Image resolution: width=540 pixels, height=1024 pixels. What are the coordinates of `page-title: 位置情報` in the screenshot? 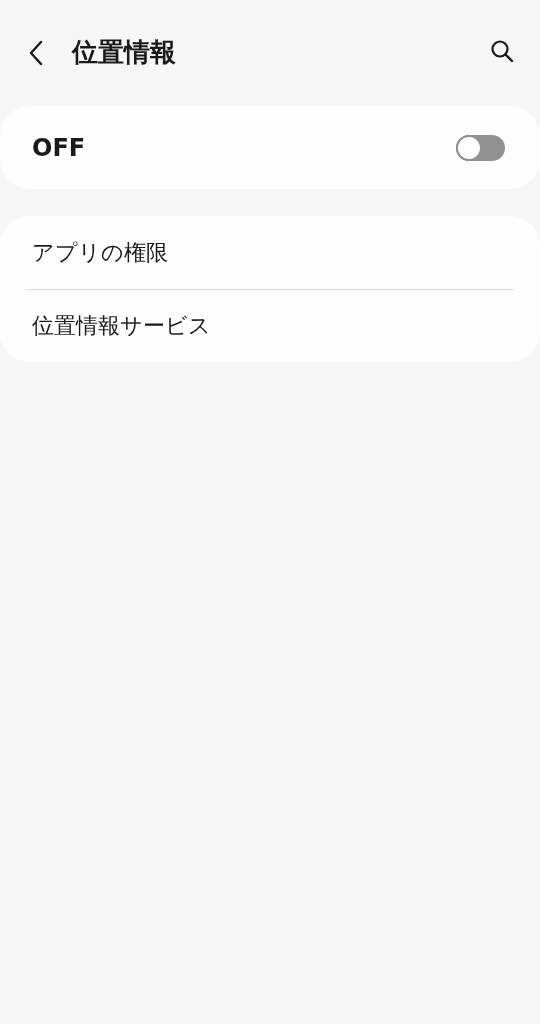 It's located at (124, 52).